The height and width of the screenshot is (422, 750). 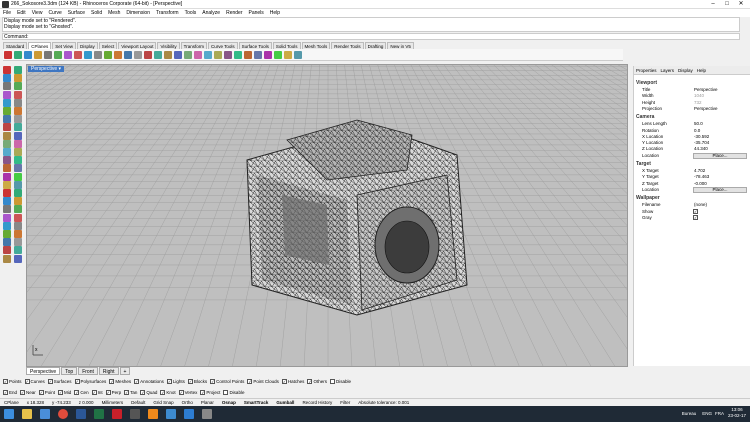 What do you see at coordinates (701, 70) in the screenshot?
I see `panel-tab-help: Help` at bounding box center [701, 70].